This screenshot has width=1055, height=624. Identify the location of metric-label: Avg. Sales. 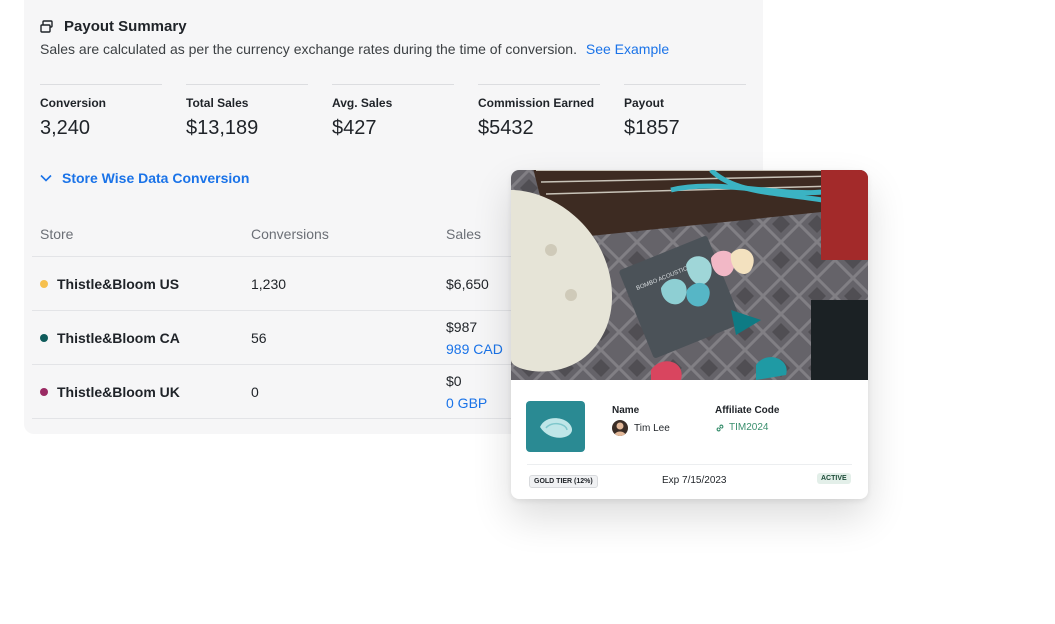
(362, 103).